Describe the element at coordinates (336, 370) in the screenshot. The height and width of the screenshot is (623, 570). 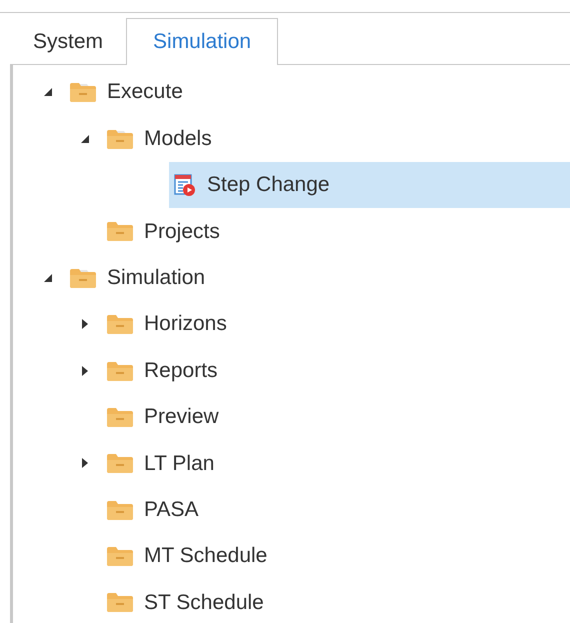
I see `tree-item: Reports` at that location.